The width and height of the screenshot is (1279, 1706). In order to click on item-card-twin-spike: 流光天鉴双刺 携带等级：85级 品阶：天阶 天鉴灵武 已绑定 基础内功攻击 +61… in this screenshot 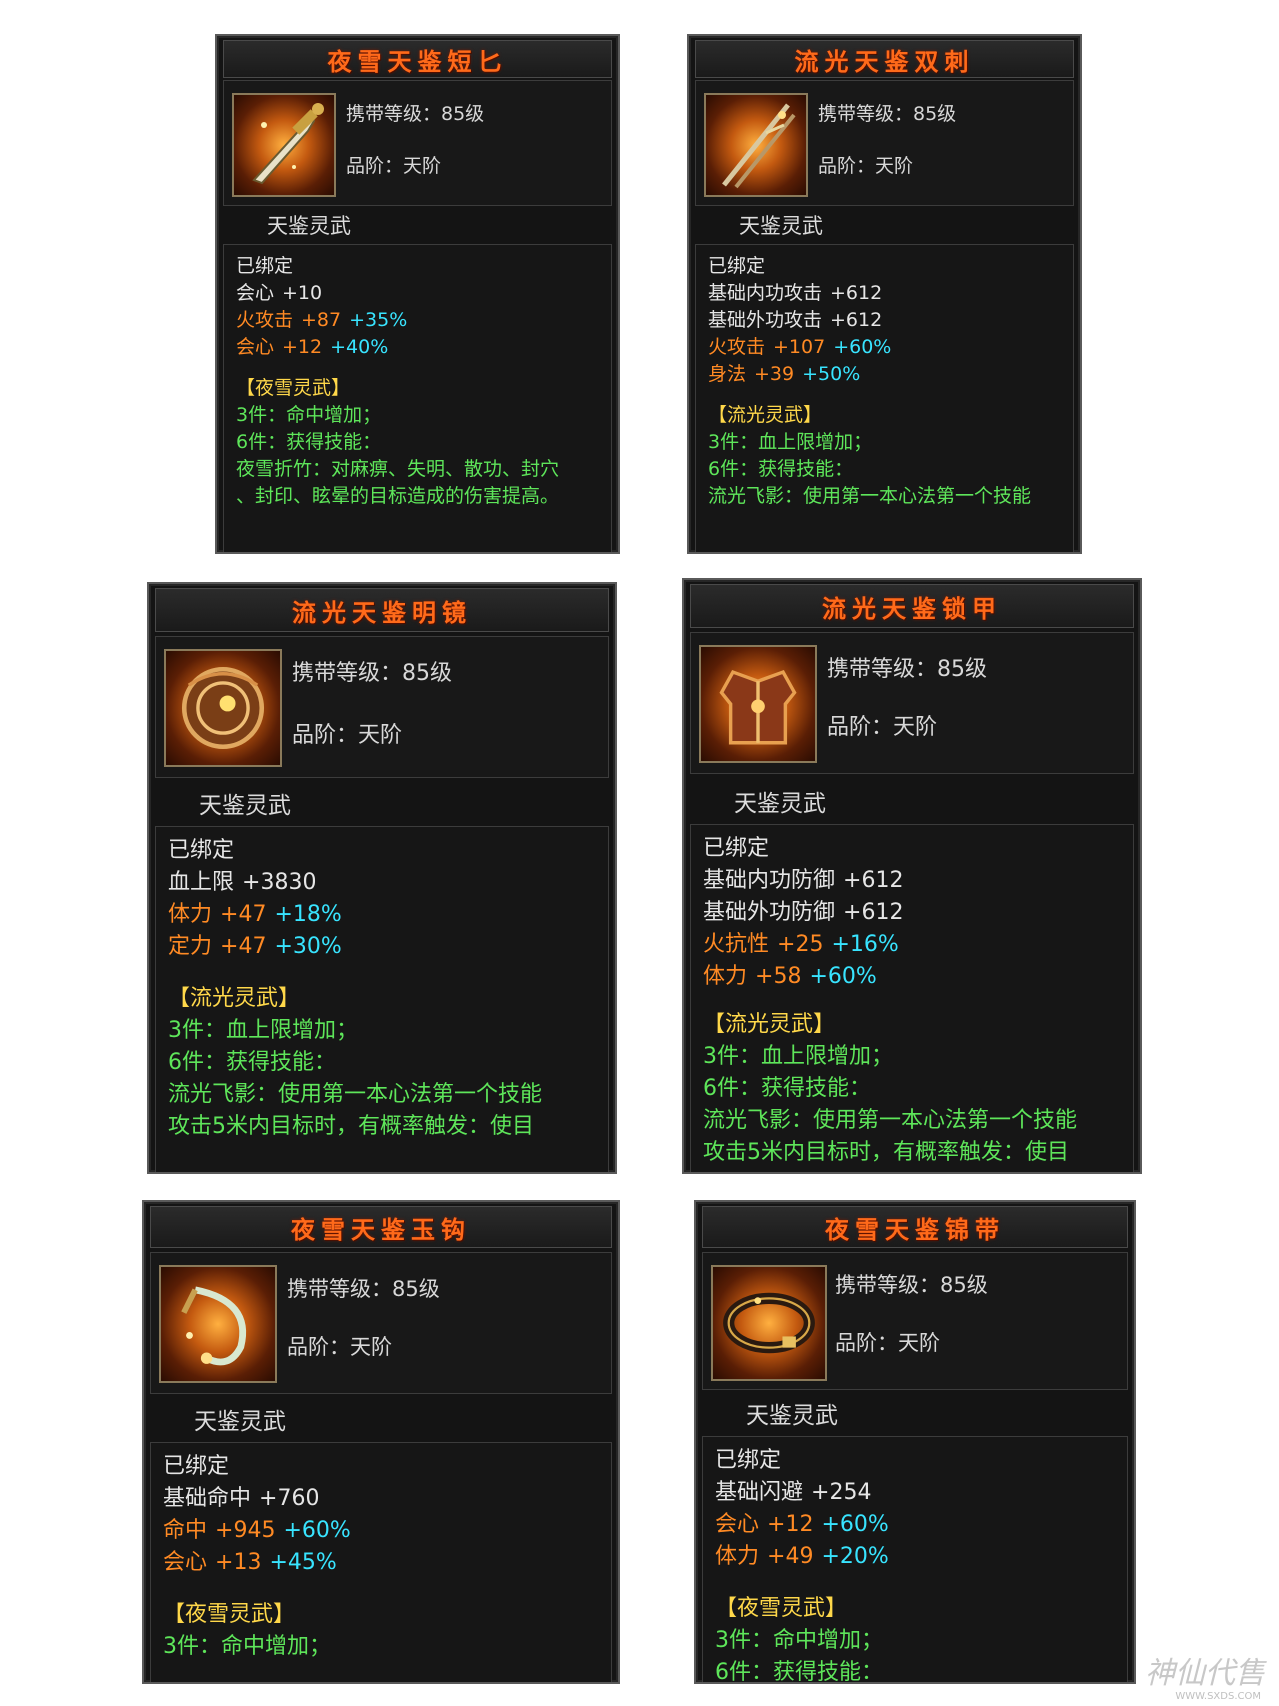, I will do `click(884, 294)`.